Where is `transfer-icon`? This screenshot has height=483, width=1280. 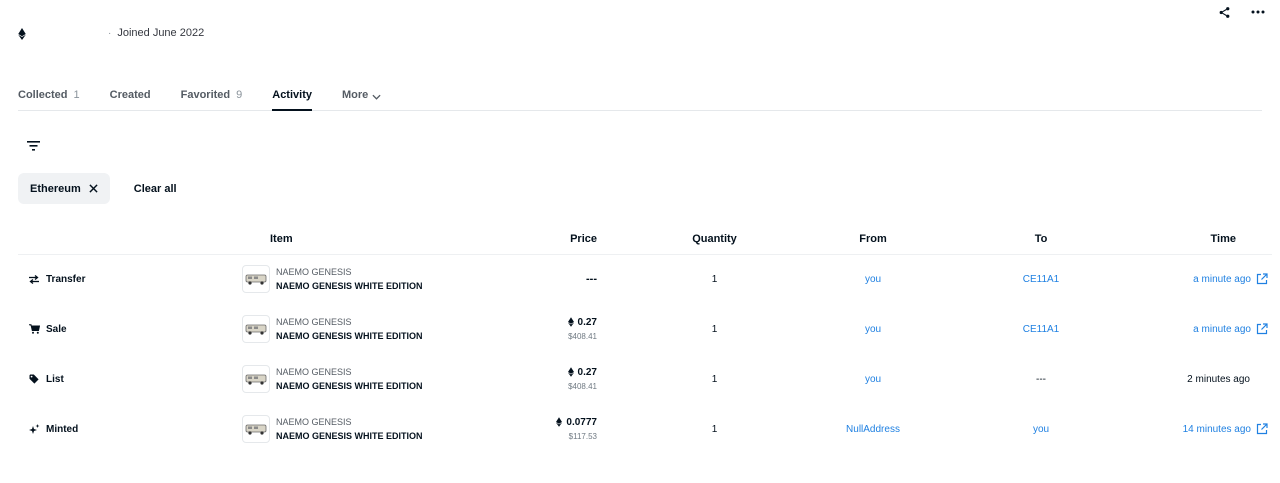 transfer-icon is located at coordinates (34, 279).